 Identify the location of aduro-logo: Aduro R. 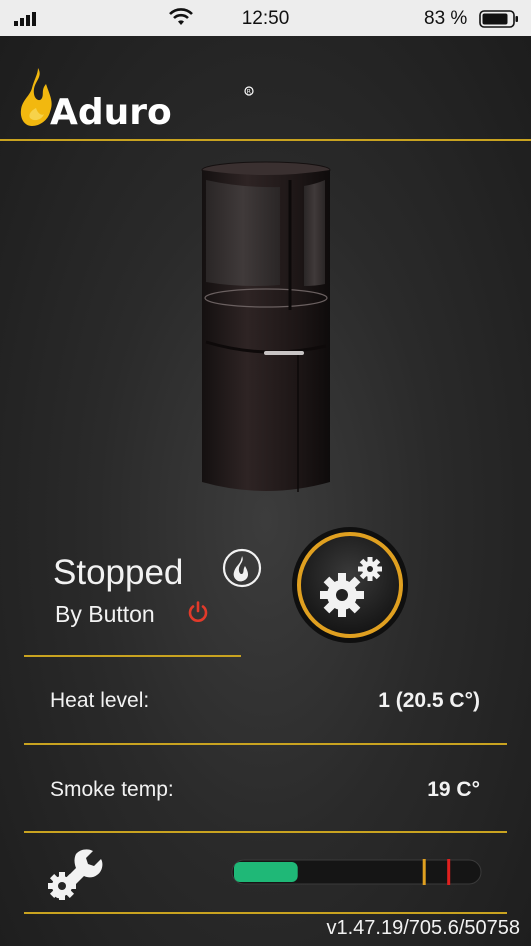
(137, 100).